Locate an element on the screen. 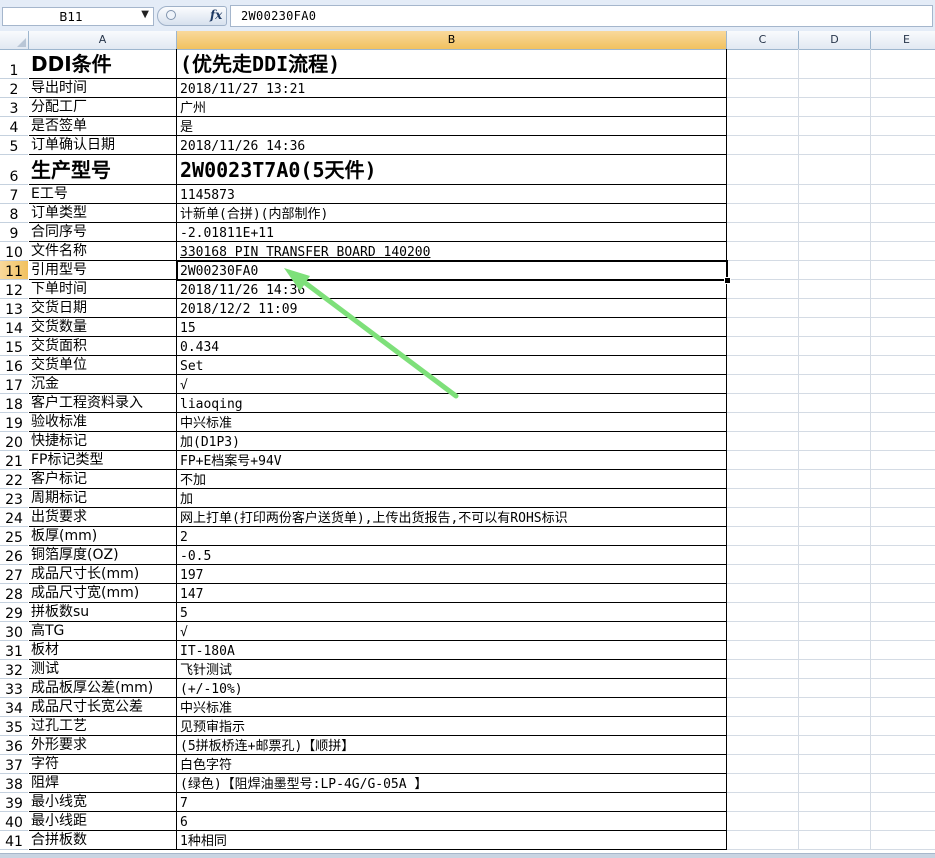 This screenshot has height=858, width=935. cell-e41 is located at coordinates (903, 840).